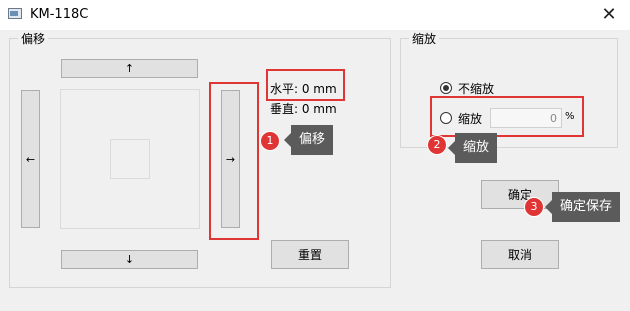  Describe the element at coordinates (582, 207) in the screenshot. I see `ok-annotation-label: 确定保存` at that location.